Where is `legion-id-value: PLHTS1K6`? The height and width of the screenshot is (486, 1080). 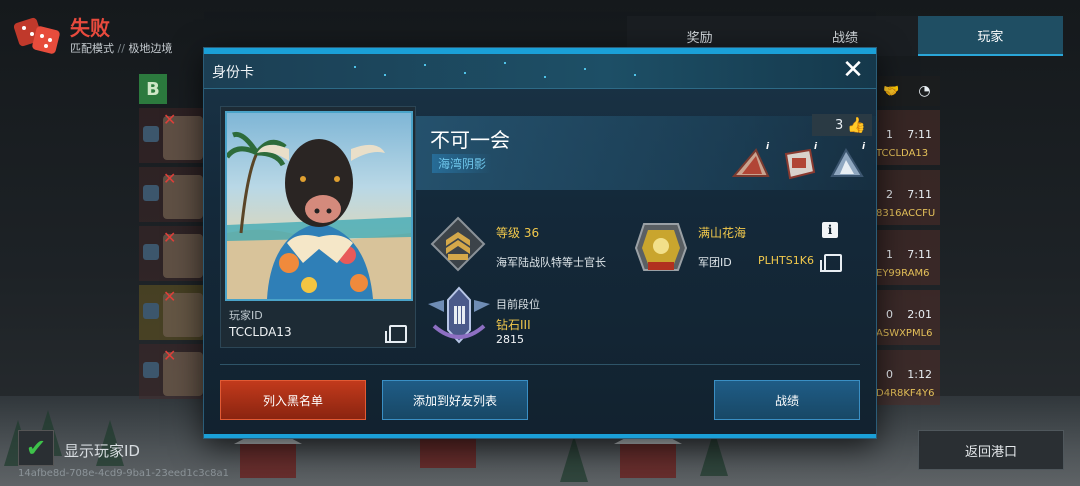 legion-id-value: PLHTS1K6 is located at coordinates (786, 260).